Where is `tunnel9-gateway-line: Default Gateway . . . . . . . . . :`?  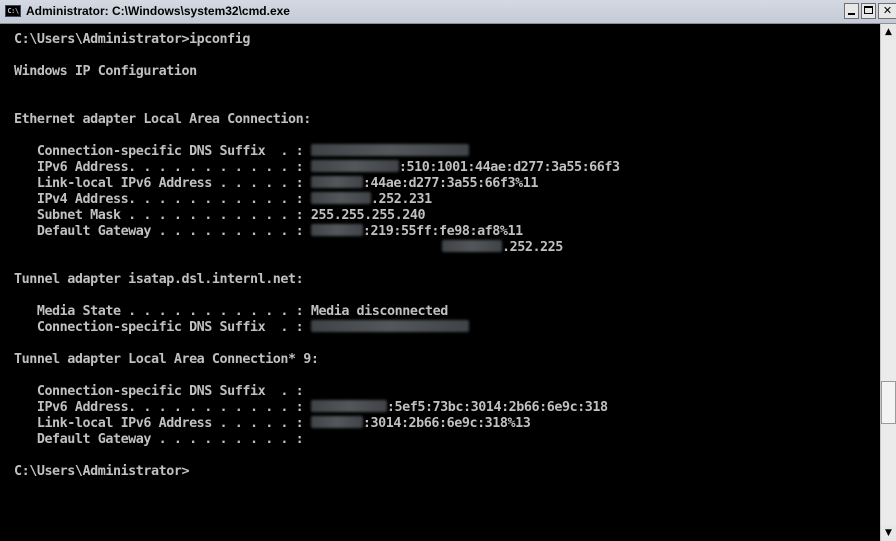
tunnel9-gateway-line: Default Gateway . . . . . . . . . : is located at coordinates (159, 439).